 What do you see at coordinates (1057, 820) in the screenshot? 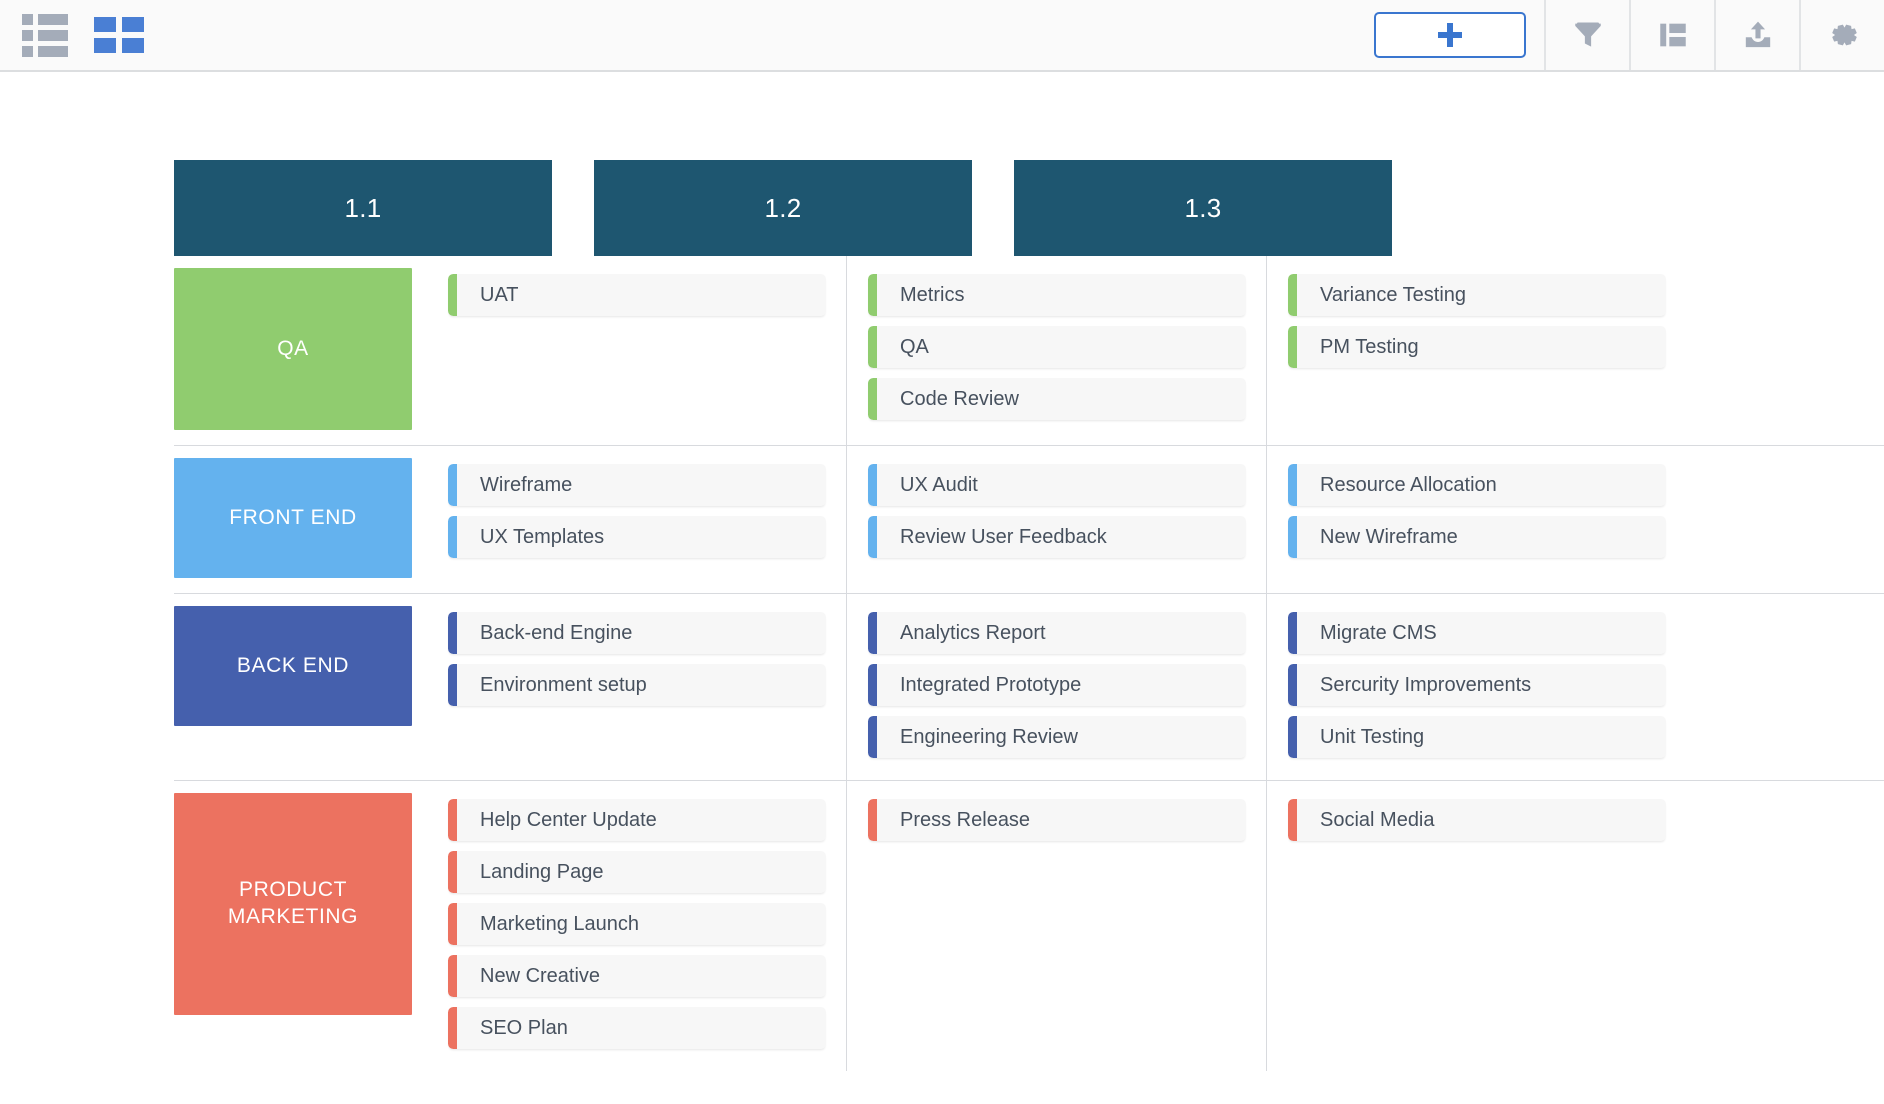
I see `task-card: Press Release` at bounding box center [1057, 820].